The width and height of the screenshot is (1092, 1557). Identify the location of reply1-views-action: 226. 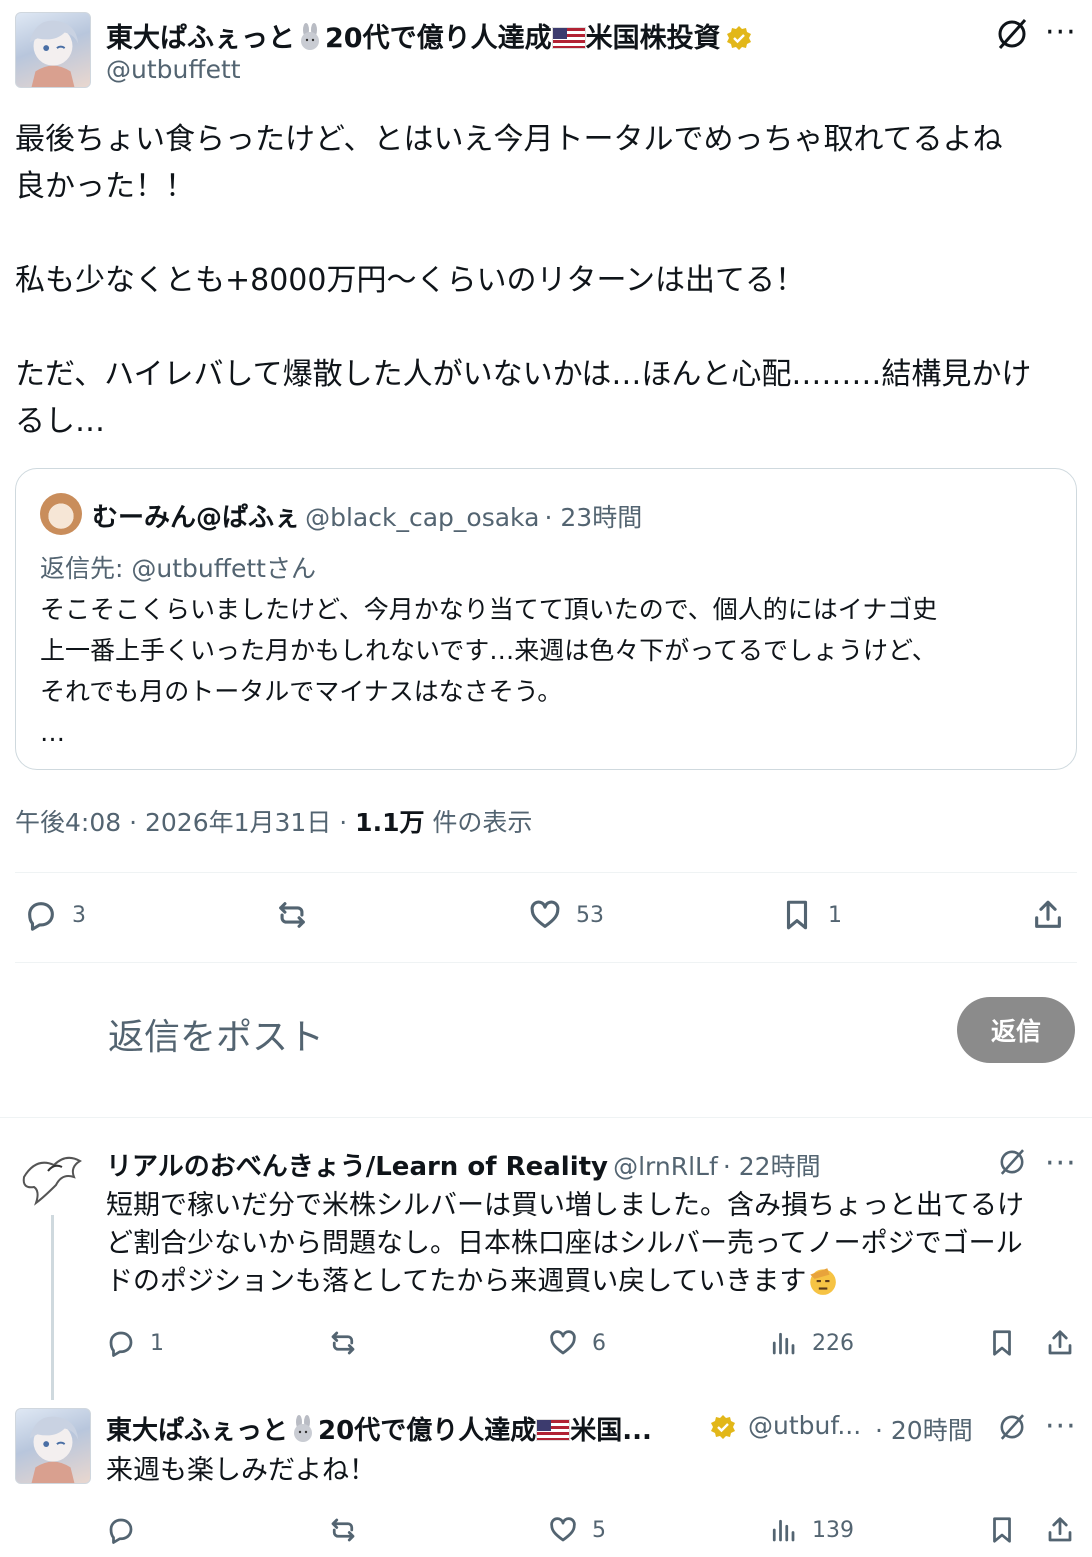
(811, 1343).